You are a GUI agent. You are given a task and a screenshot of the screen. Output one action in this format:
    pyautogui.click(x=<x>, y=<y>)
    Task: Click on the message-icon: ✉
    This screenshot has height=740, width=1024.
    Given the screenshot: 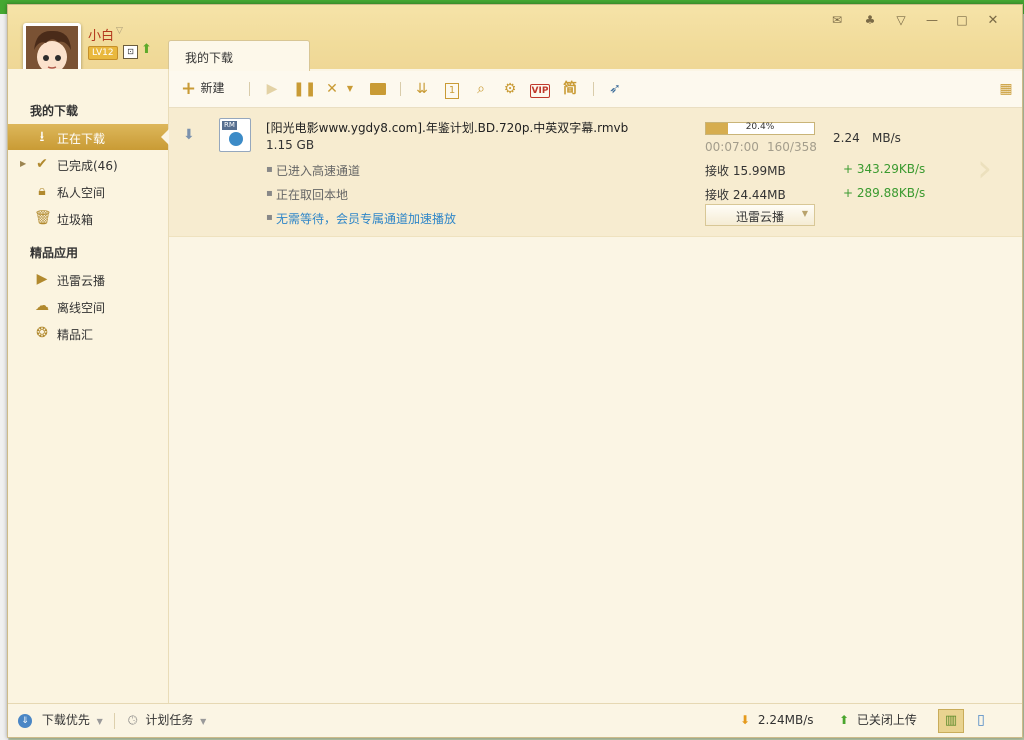 What is the action you would take?
    pyautogui.click(x=837, y=20)
    